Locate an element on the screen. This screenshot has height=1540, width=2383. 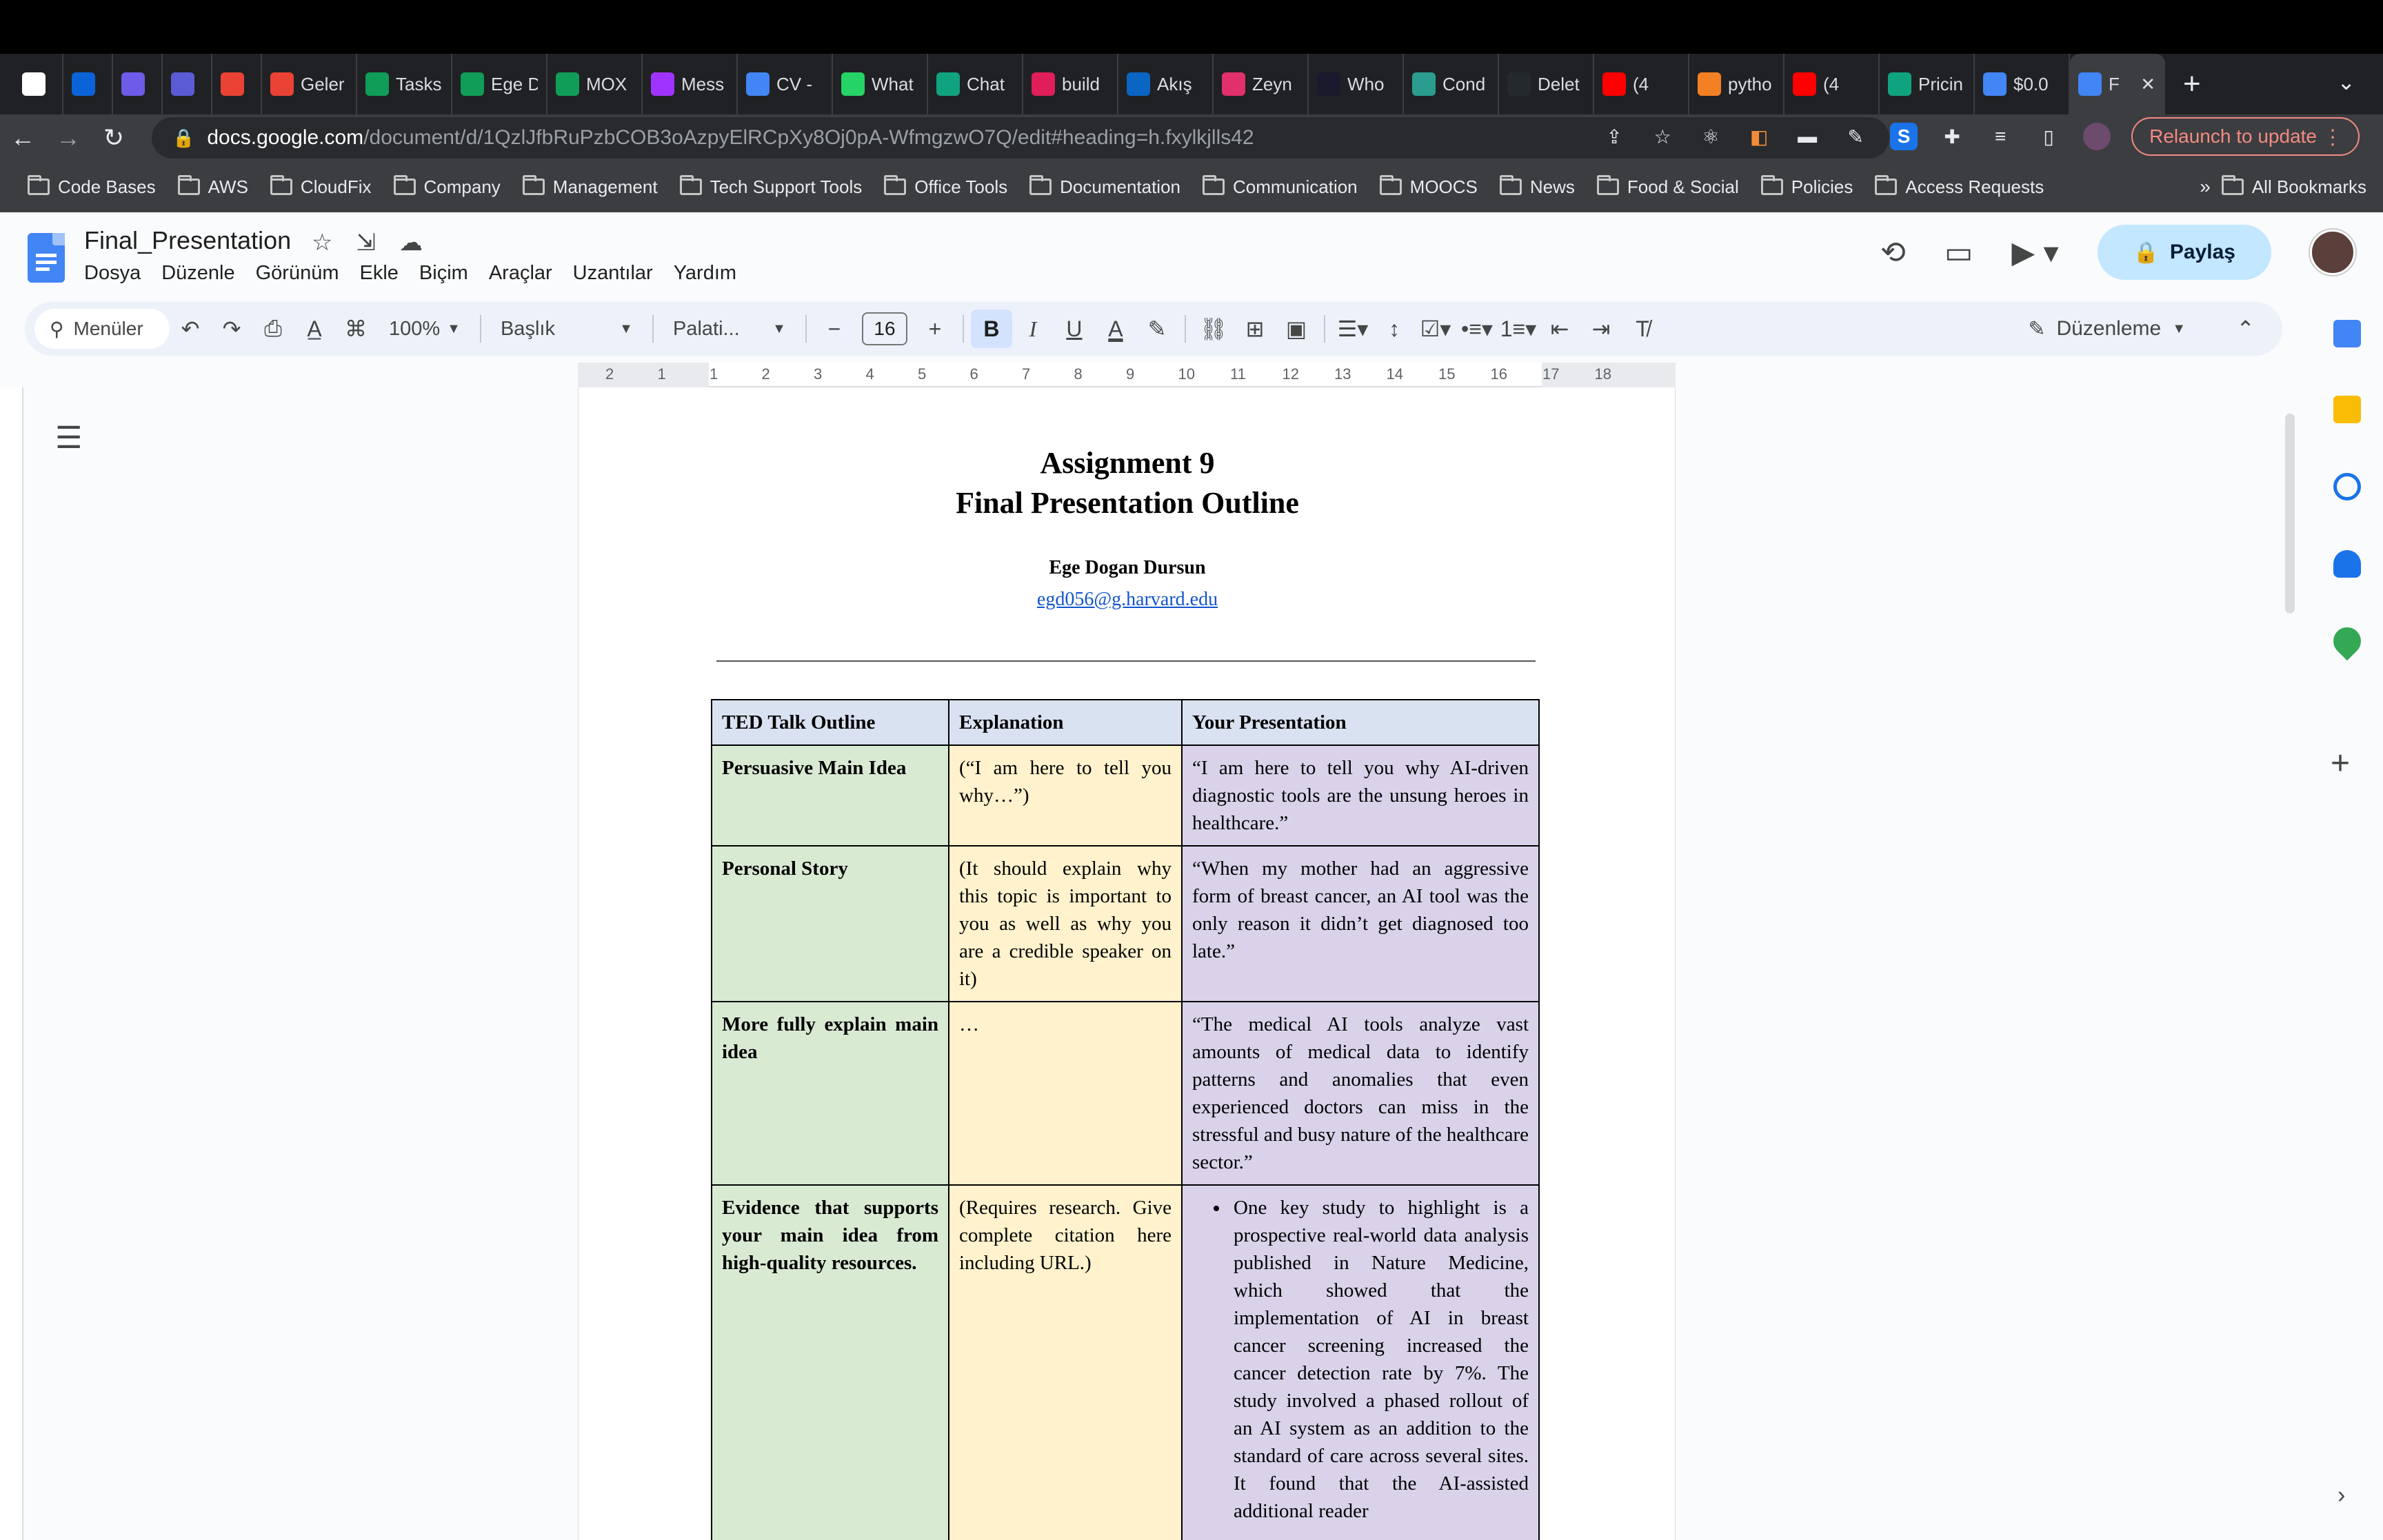
tab-search-chevron-icon: ⌄ is located at coordinates (2346, 82).